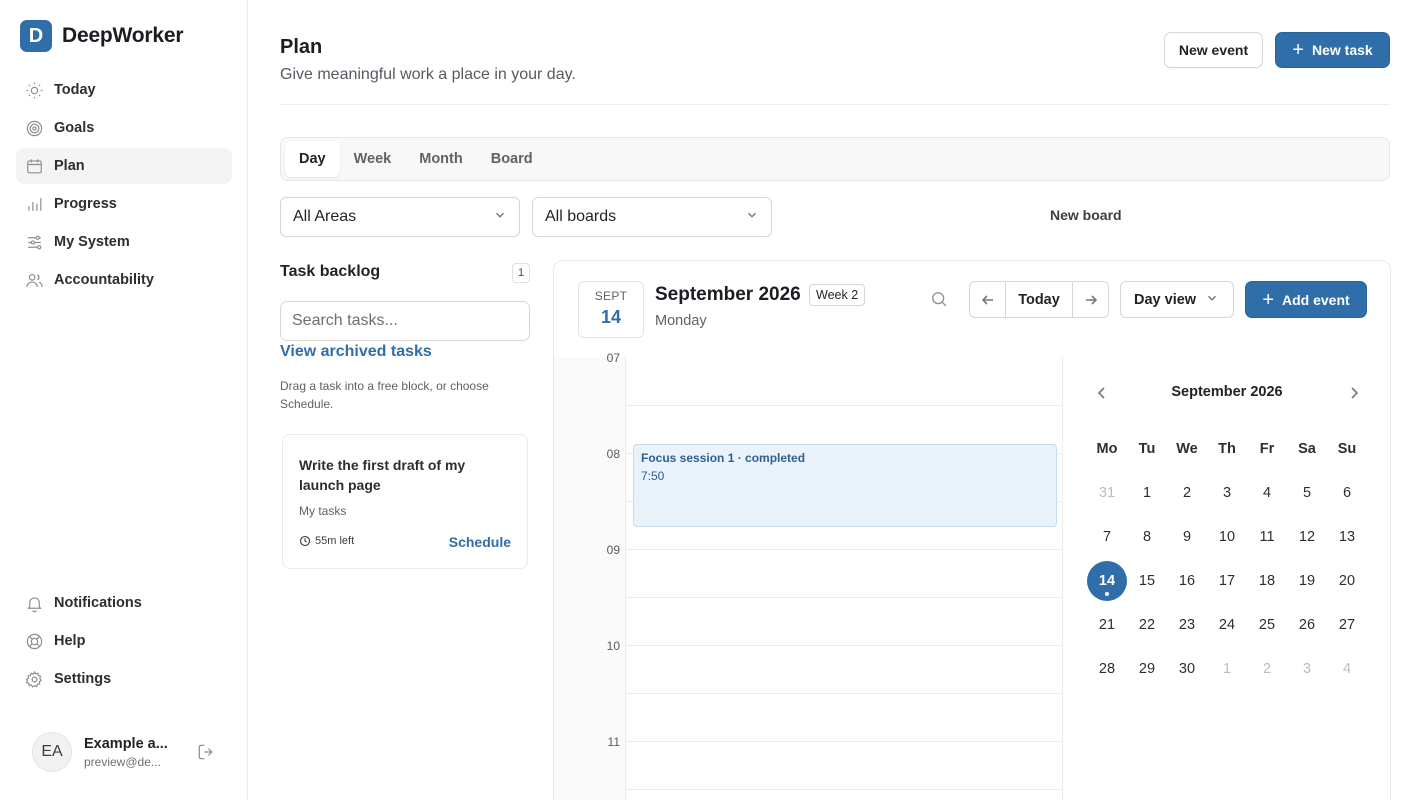  Describe the element at coordinates (1227, 581) in the screenshot. I see `calendar-day: 17` at that location.